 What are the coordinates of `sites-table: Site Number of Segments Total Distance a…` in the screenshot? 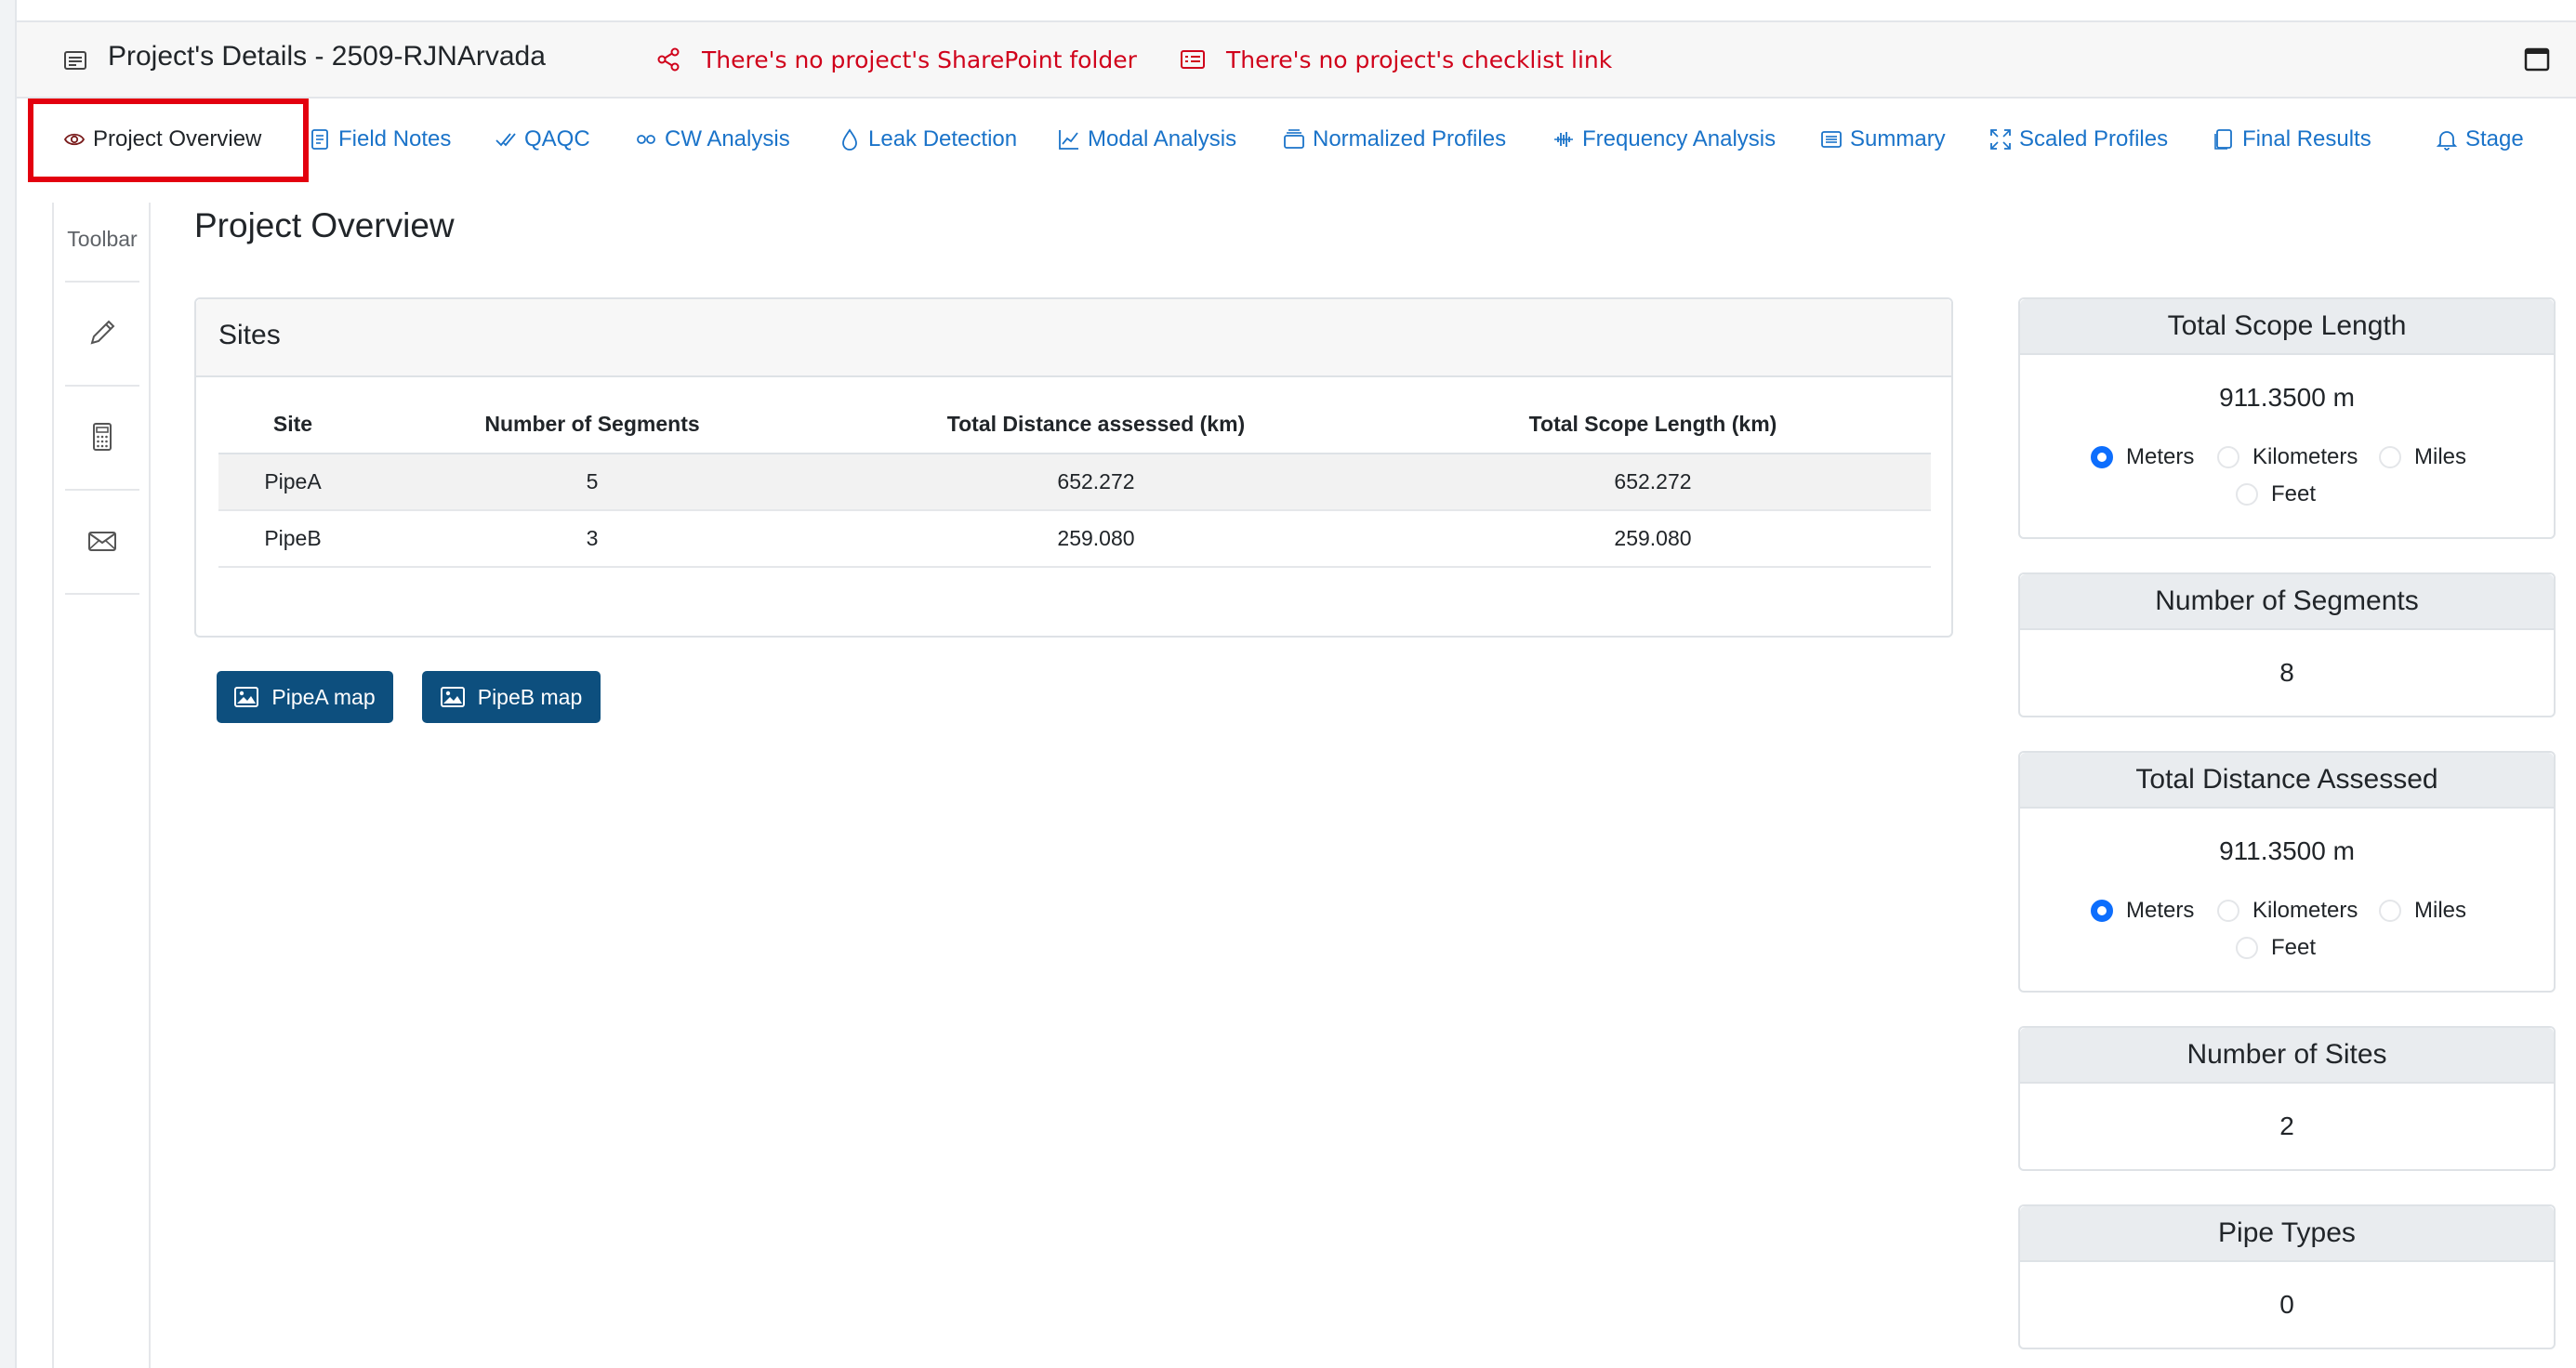 It's located at (1074, 482).